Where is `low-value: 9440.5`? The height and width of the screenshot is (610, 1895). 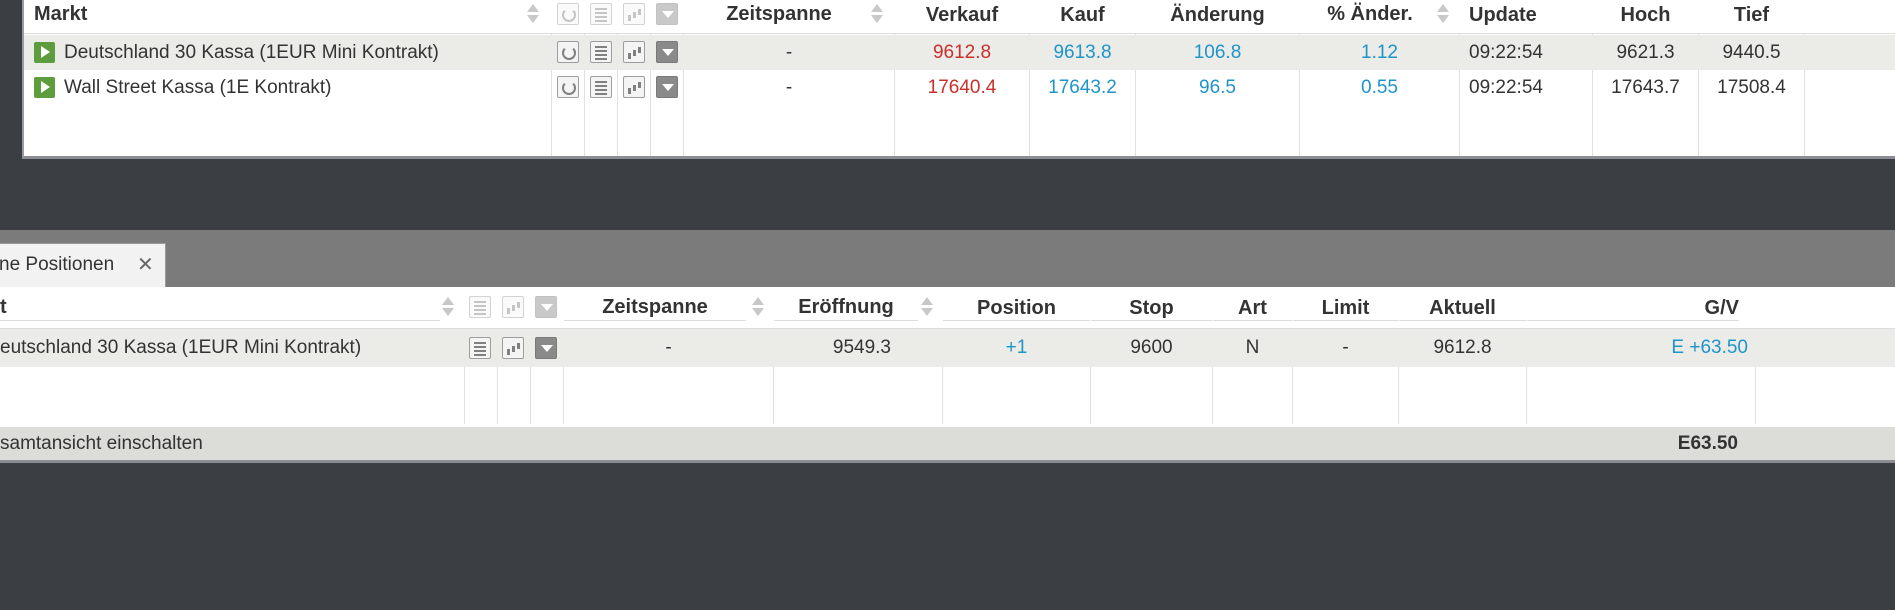
low-value: 9440.5 is located at coordinates (1751, 52).